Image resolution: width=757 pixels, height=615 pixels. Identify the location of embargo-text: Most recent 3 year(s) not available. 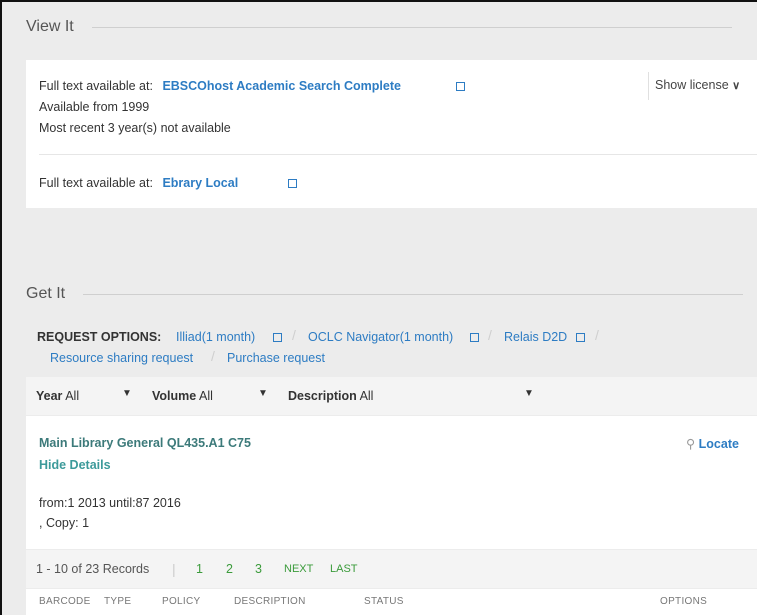
(135, 128).